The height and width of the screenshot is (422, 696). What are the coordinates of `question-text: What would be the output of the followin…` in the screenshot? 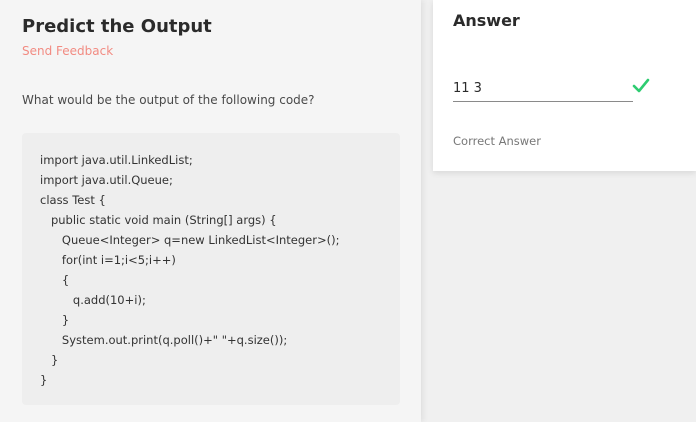 It's located at (168, 100).